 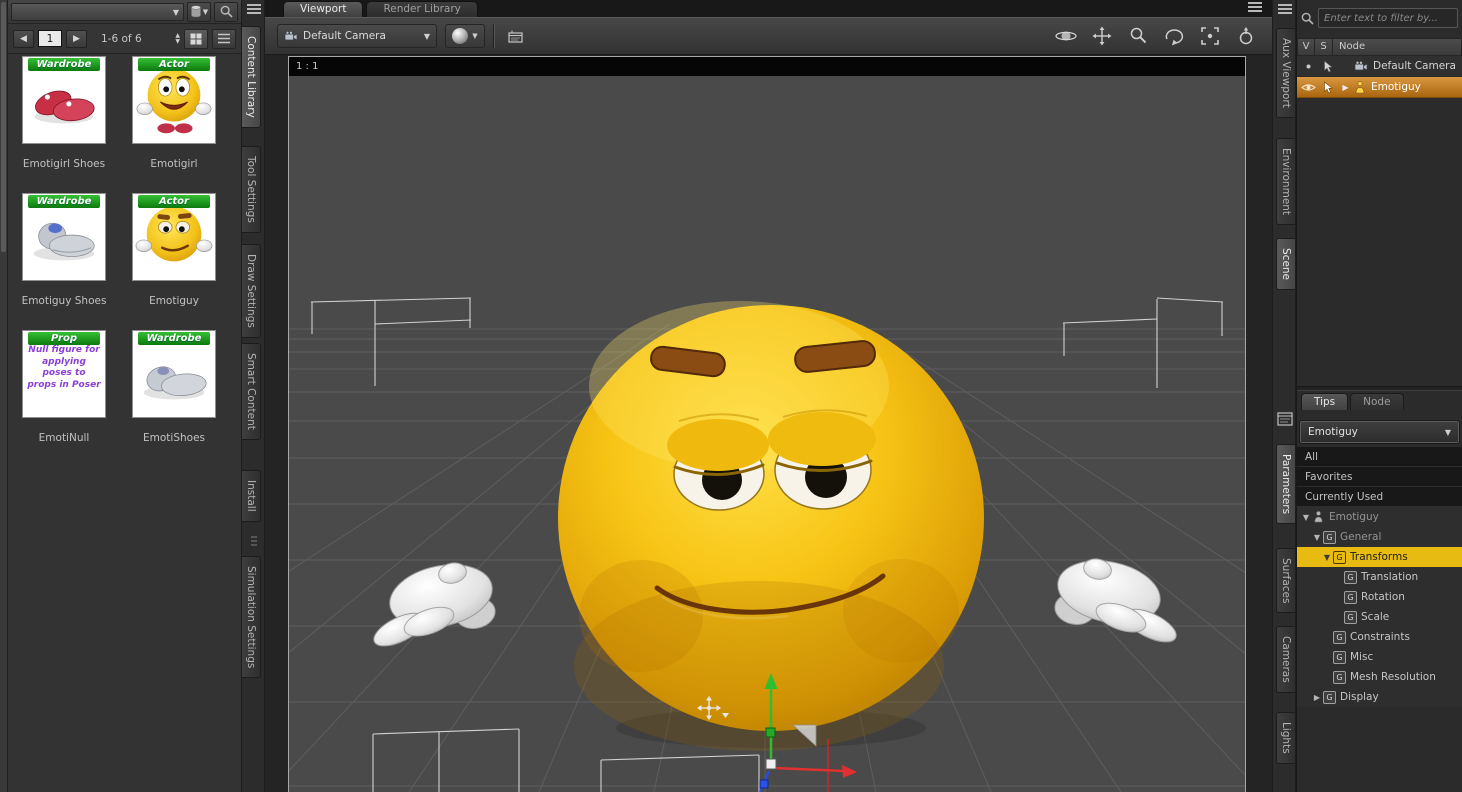 I want to click on library-item-emotiguy: Actor Emotiguy, so click(x=174, y=261).